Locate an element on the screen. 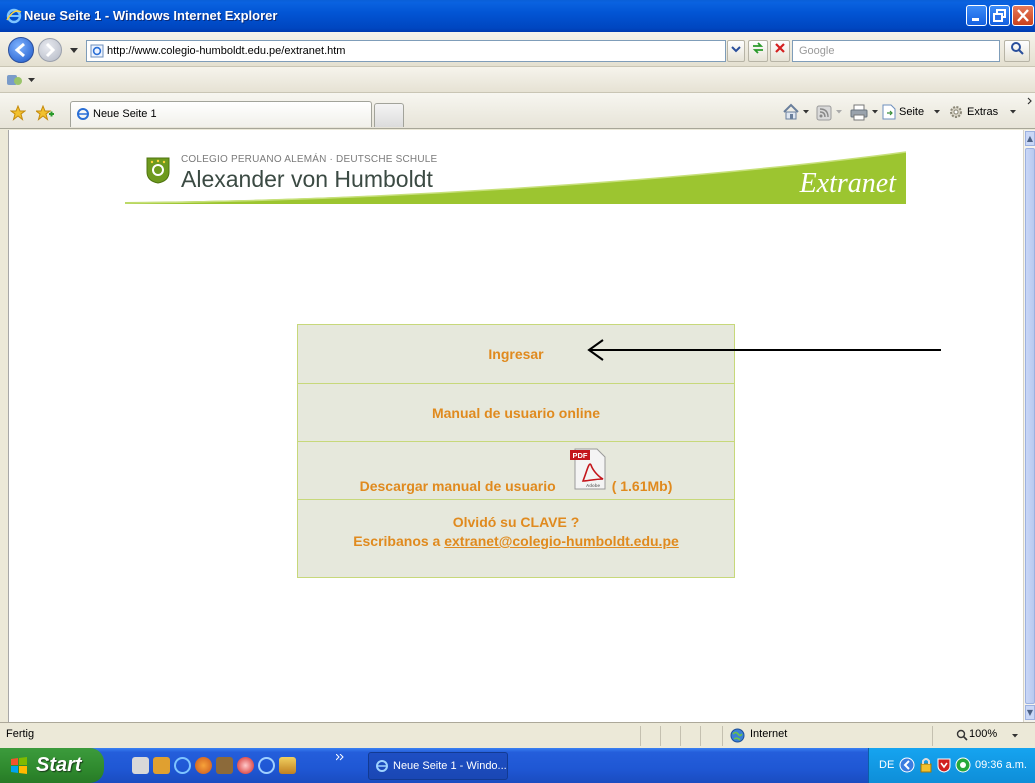  zoom-level: 100% is located at coordinates (983, 734).